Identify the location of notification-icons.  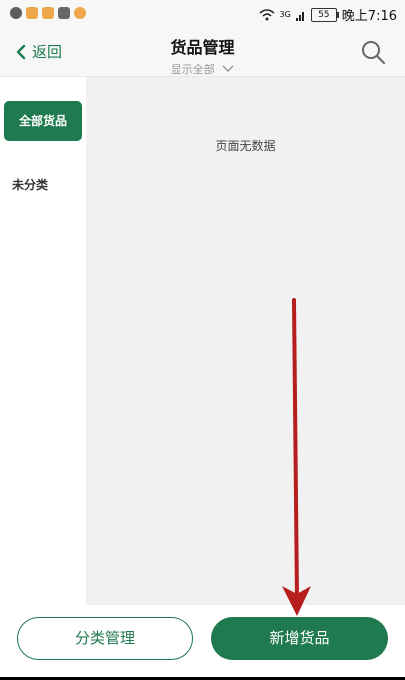
(48, 13).